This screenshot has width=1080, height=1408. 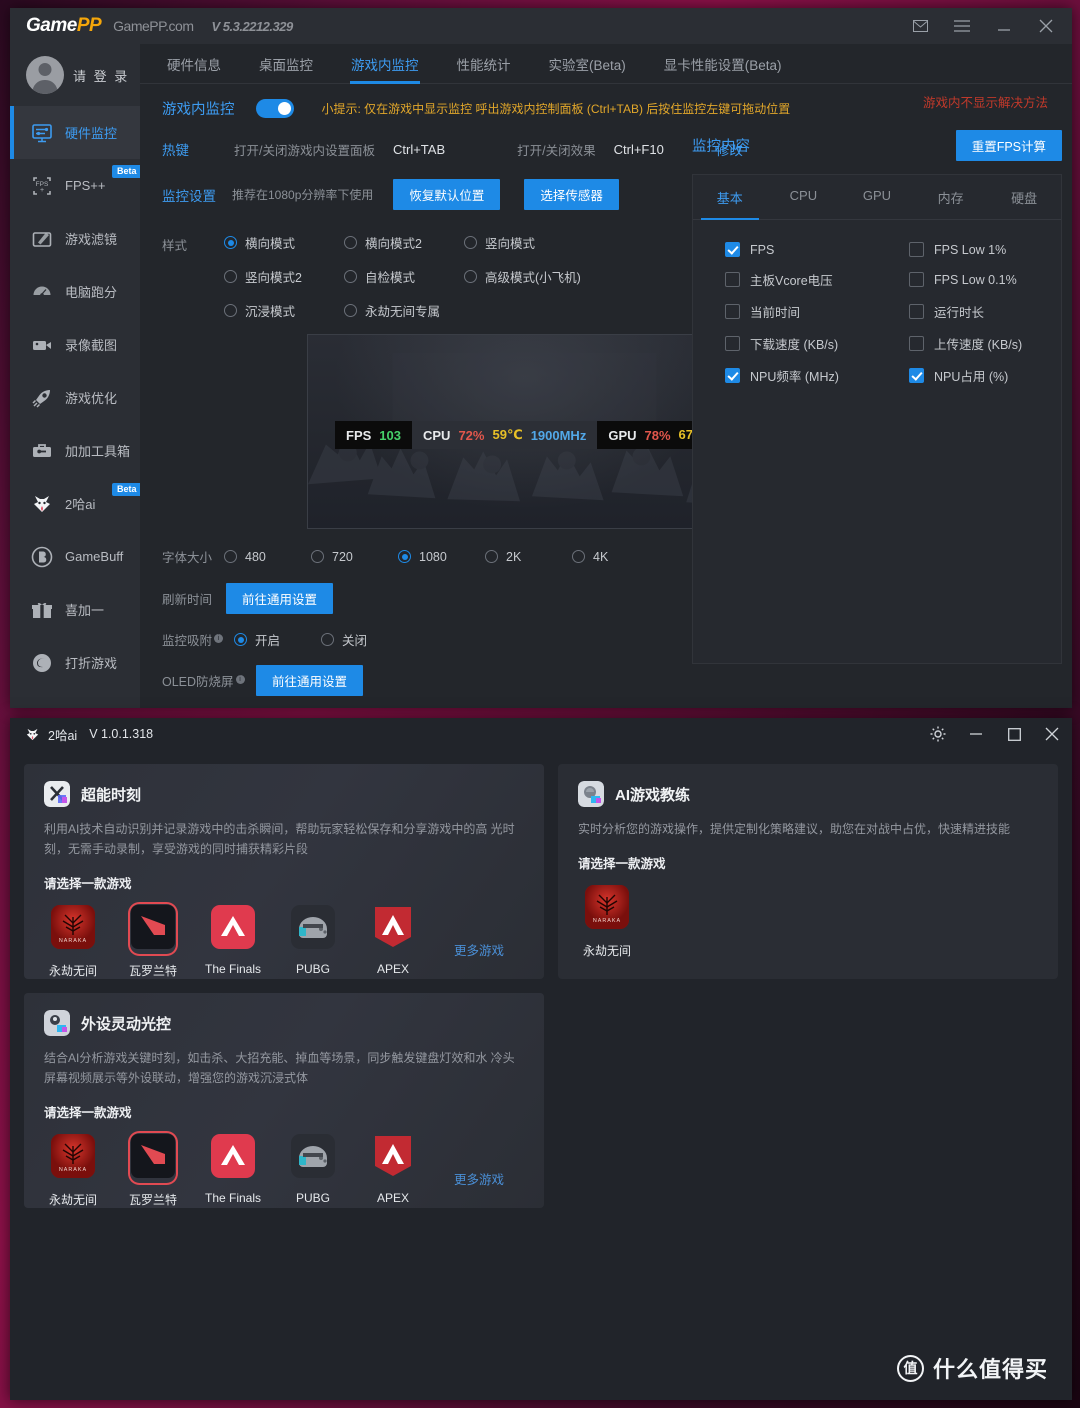 What do you see at coordinates (310, 680) in the screenshot?
I see `oled-goto-general-settings-button: 前往通用设置` at bounding box center [310, 680].